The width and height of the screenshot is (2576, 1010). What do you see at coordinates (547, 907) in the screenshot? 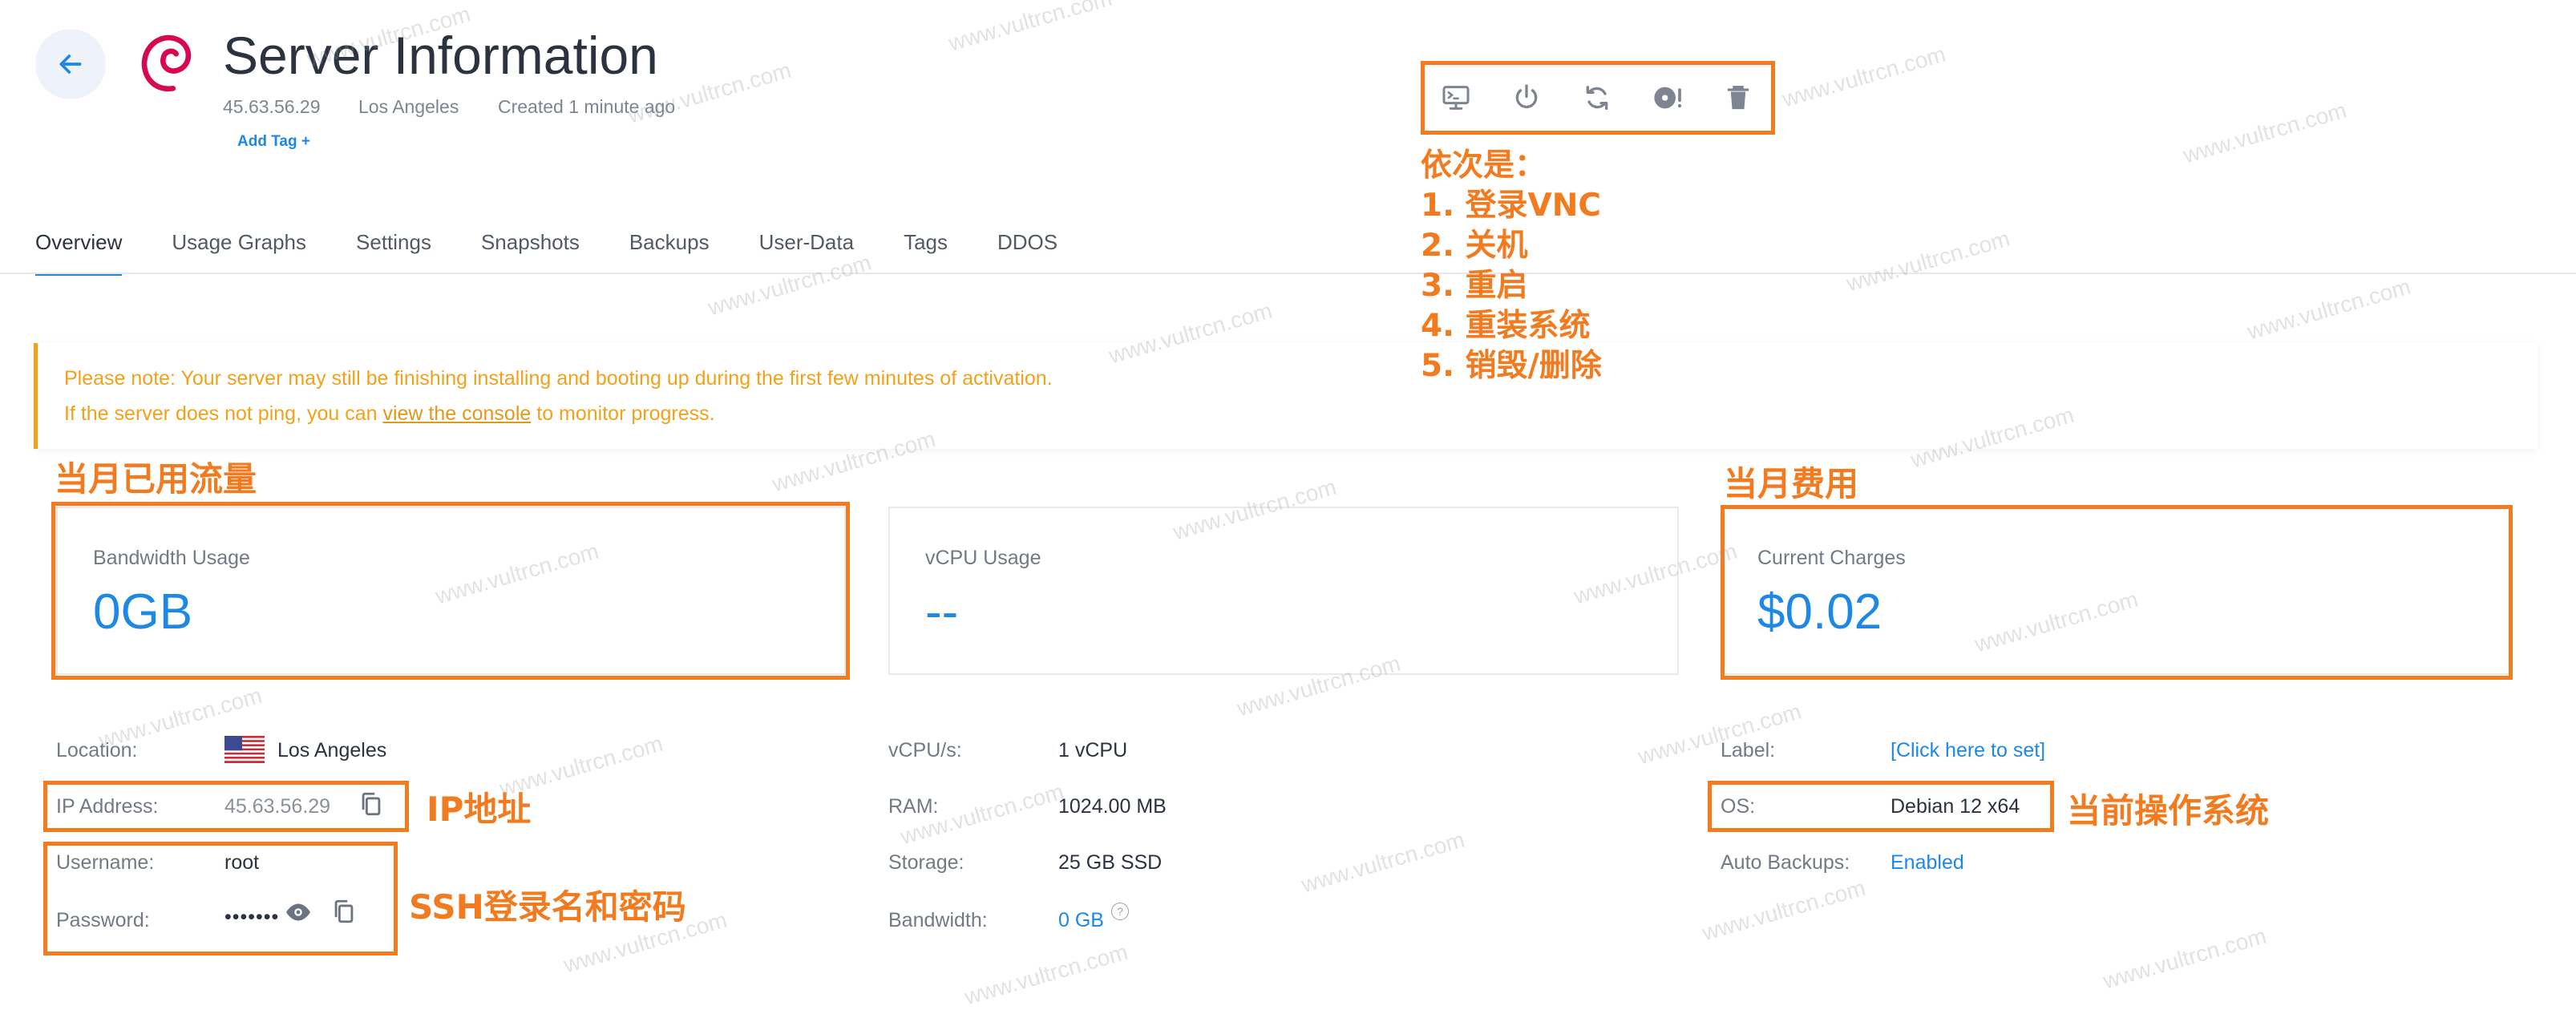
I see `ssh-annotation: SSH登录名和密码` at bounding box center [547, 907].